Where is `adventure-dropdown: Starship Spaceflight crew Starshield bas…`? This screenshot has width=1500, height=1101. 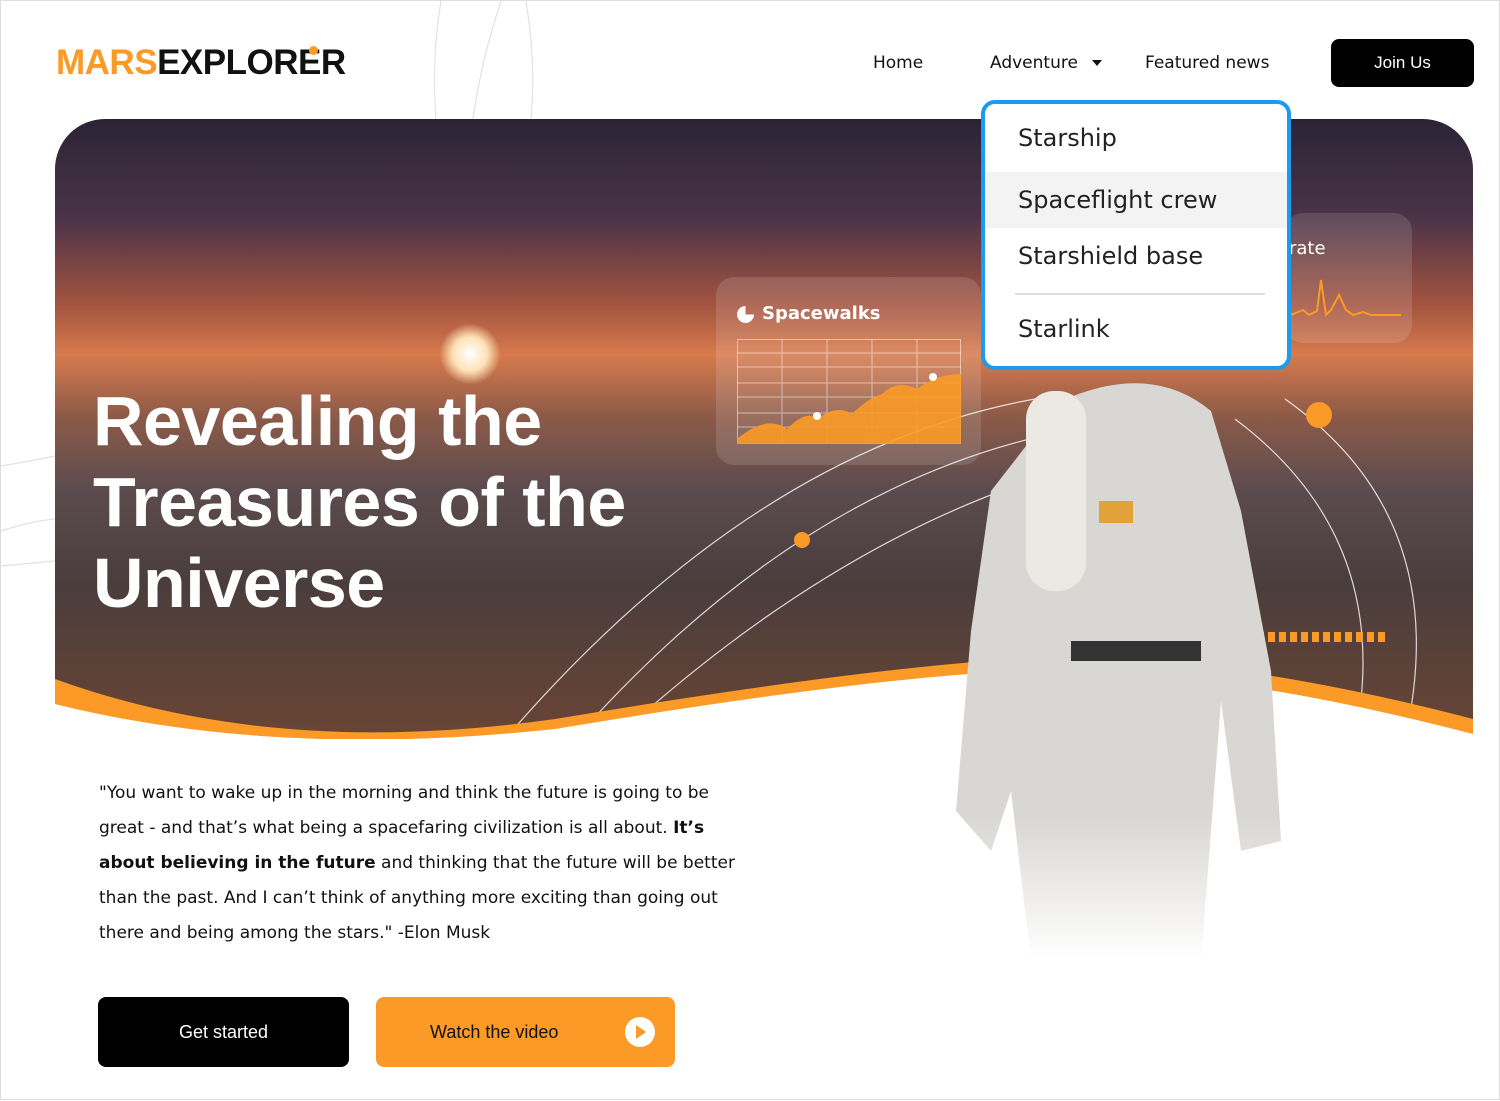
adventure-dropdown: Starship Spaceflight crew Starshield bas… is located at coordinates (1136, 235).